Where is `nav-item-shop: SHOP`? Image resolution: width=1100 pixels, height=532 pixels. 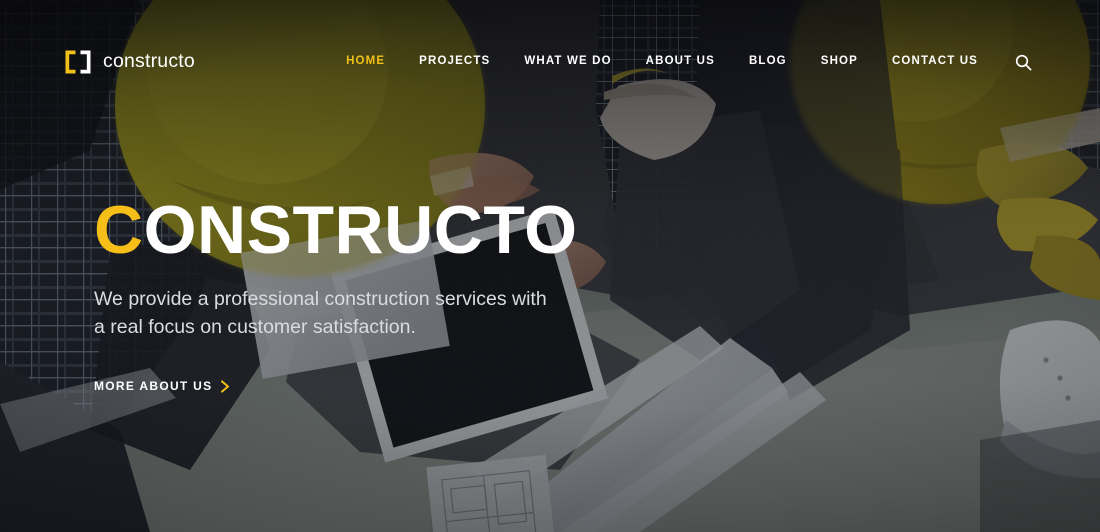
nav-item-shop: SHOP is located at coordinates (839, 62).